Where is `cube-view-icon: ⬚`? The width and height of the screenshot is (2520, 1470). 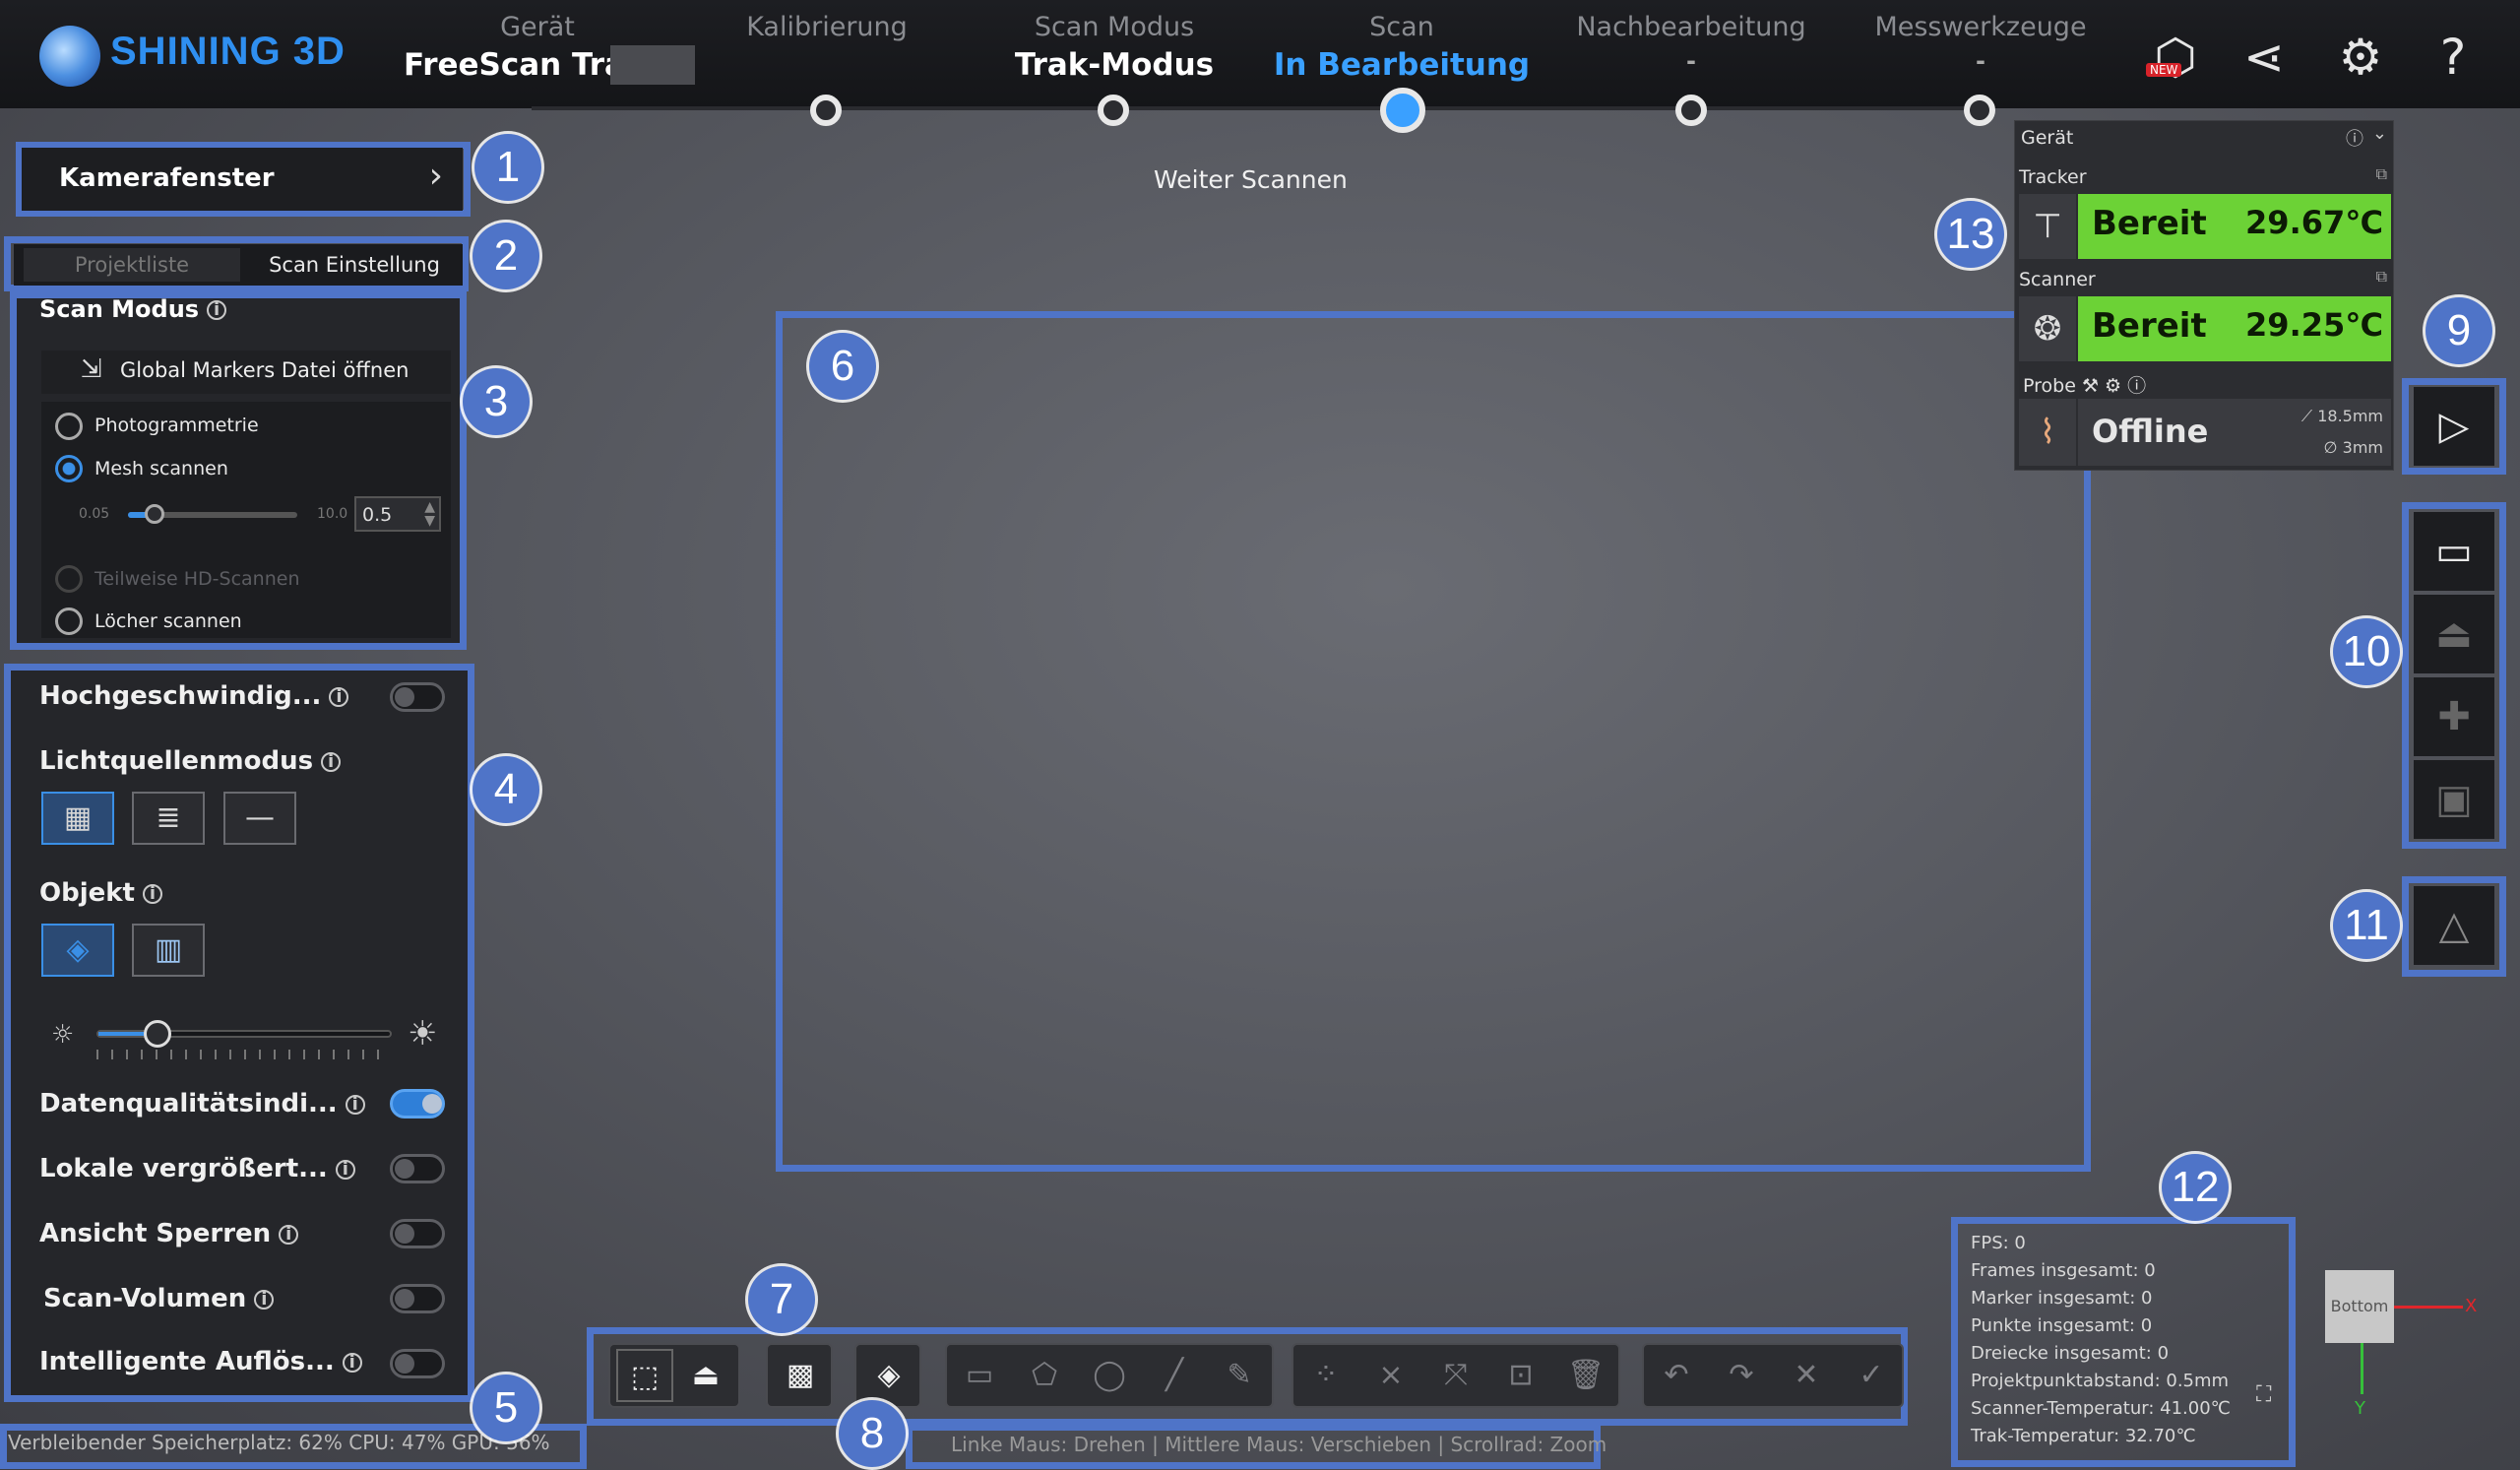
cube-view-icon: ⬚ is located at coordinates (644, 1375).